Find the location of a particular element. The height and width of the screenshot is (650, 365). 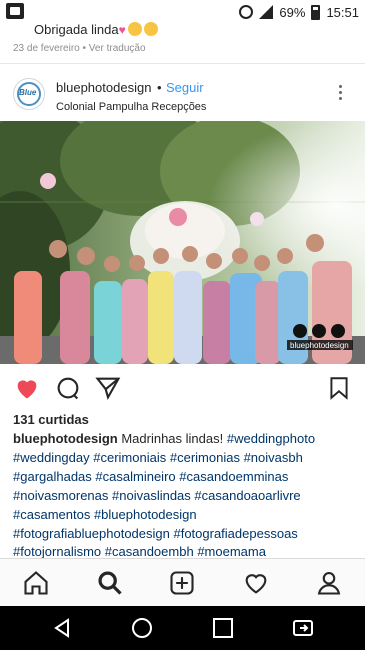

hashtag: #noivasbh is located at coordinates (273, 457).